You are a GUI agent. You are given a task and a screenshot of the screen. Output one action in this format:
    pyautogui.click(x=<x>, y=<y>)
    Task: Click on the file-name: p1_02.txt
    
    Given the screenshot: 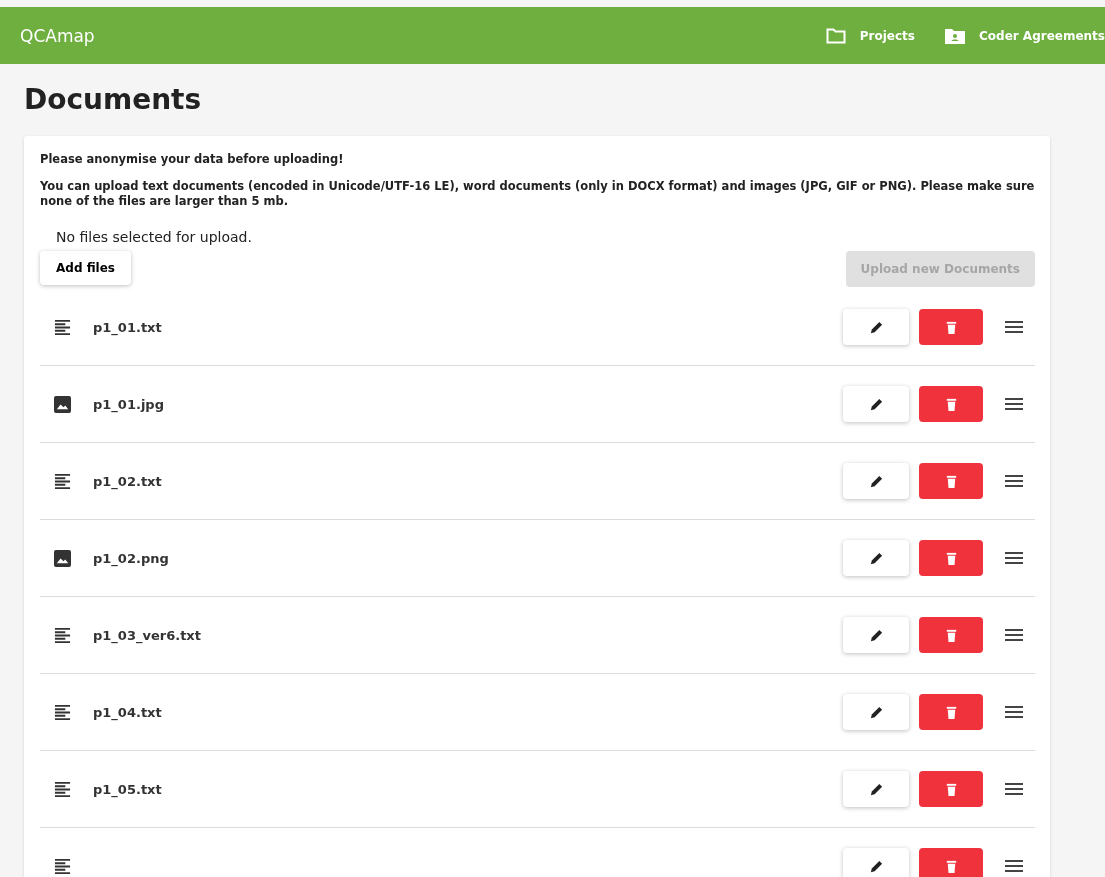 What is the action you would take?
    pyautogui.click(x=127, y=481)
    